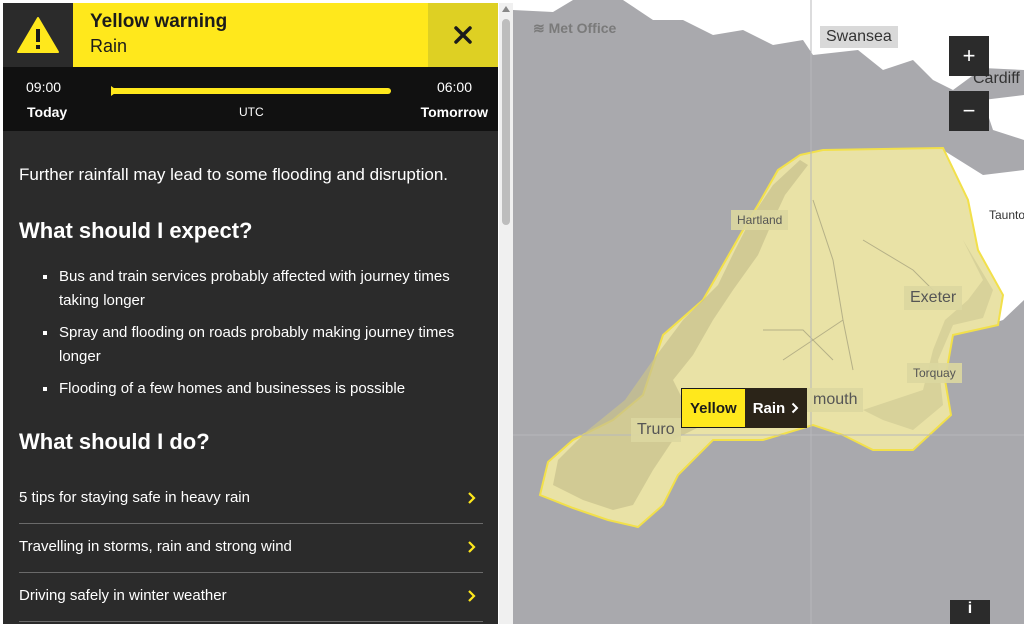  What do you see at coordinates (506, 9) in the screenshot?
I see `scroll-up-arrow-icon` at bounding box center [506, 9].